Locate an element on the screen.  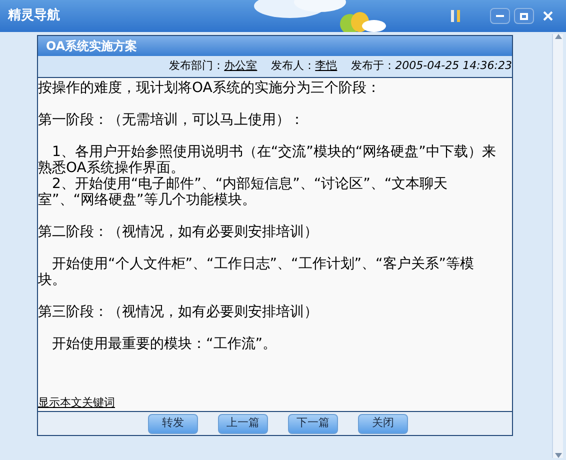
scroll-up-icon is located at coordinates (558, 36).